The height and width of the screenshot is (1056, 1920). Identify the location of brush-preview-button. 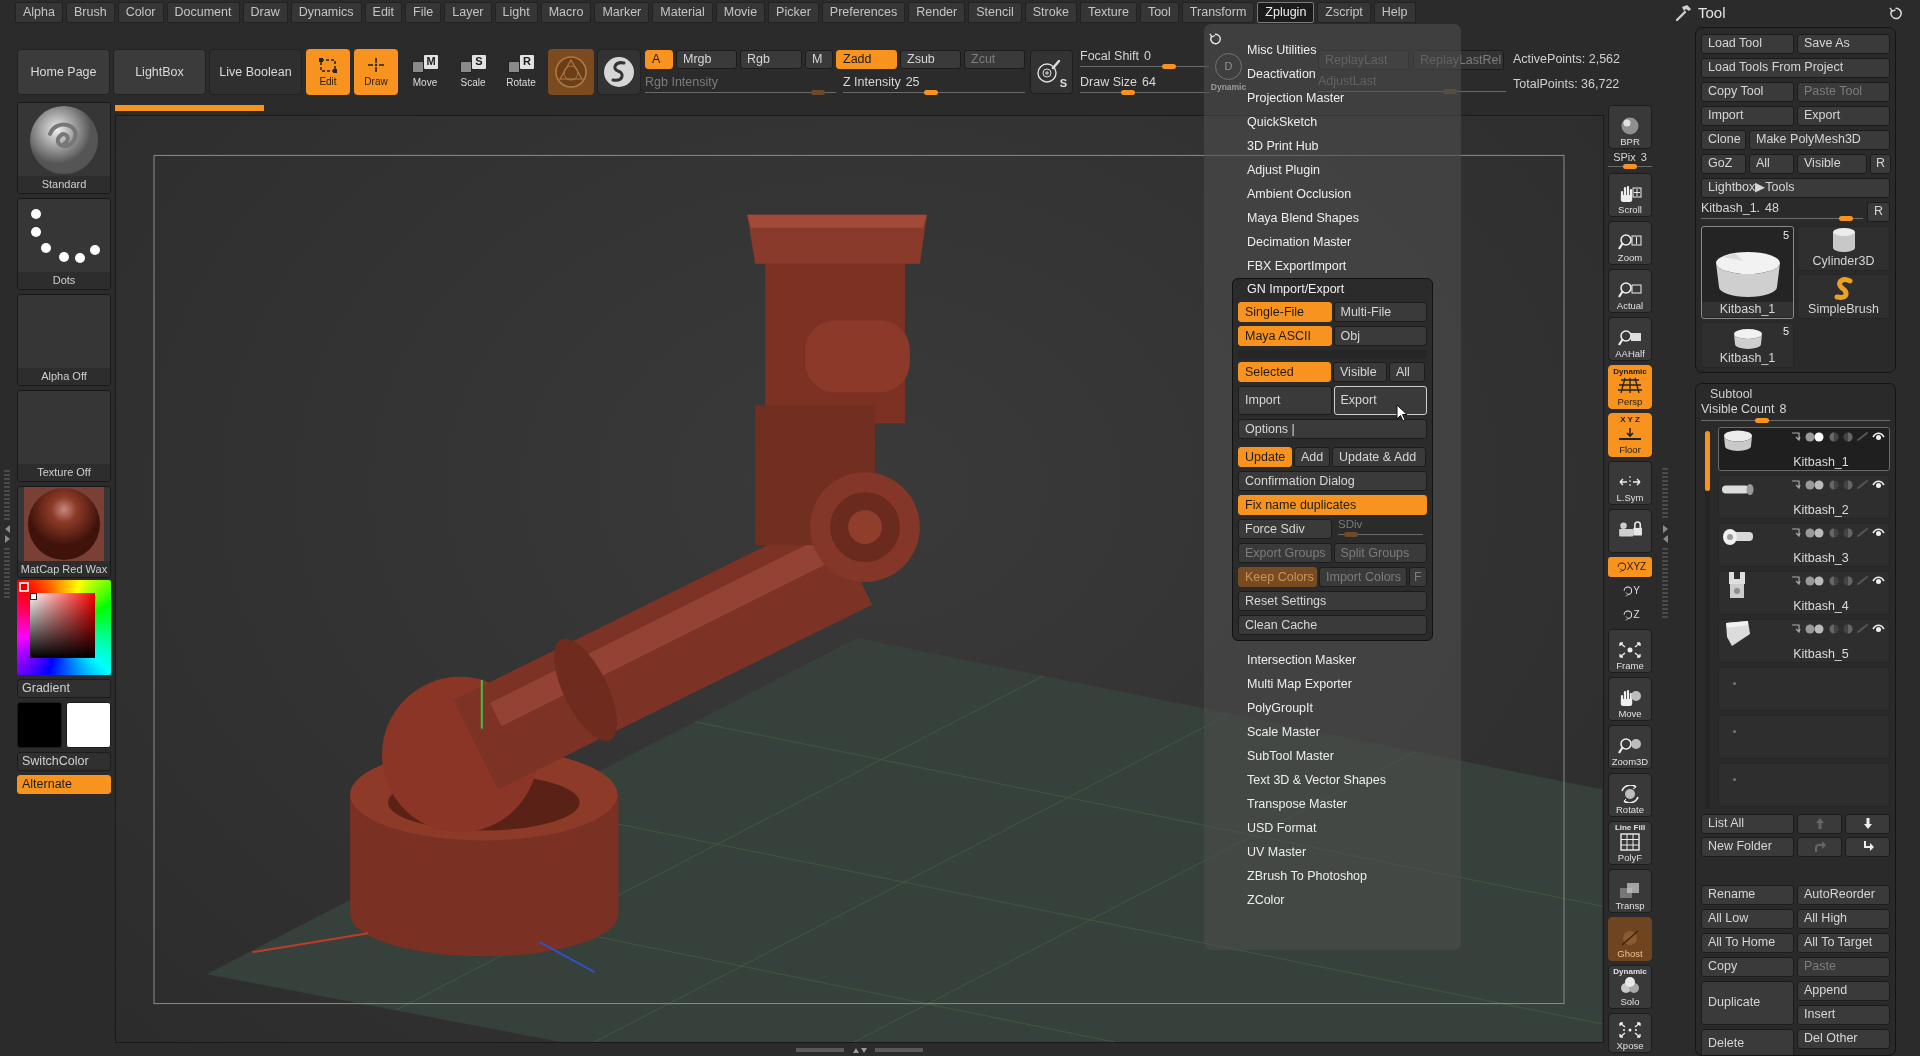
(619, 72).